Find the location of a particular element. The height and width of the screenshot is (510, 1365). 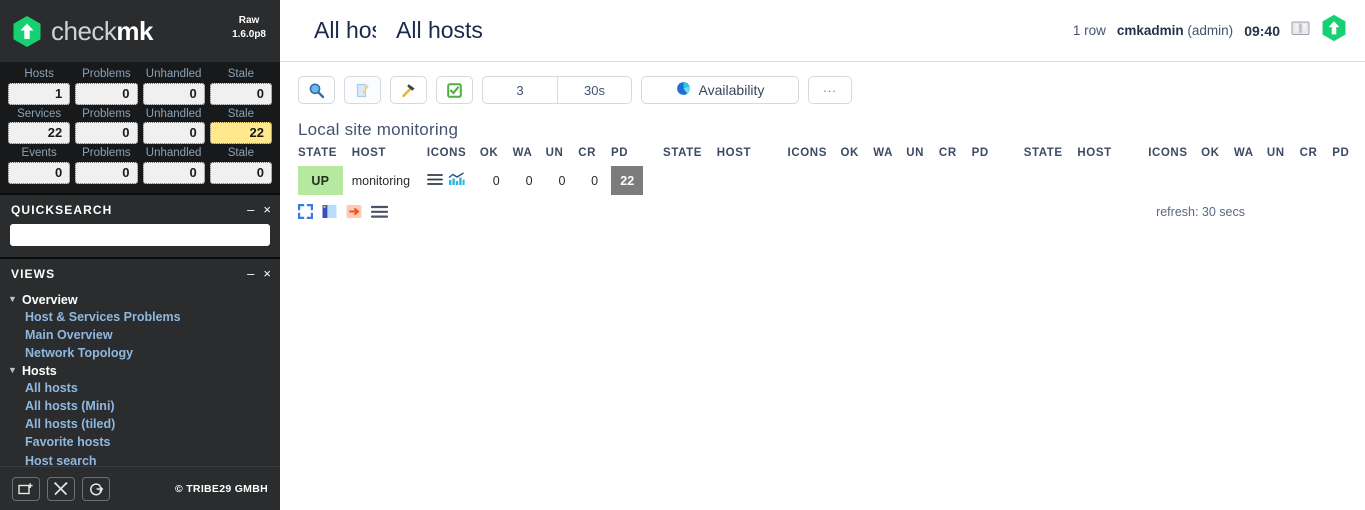

table-row: UP monitoring 0 0 0 0 22 is located at coordinates (831, 180).